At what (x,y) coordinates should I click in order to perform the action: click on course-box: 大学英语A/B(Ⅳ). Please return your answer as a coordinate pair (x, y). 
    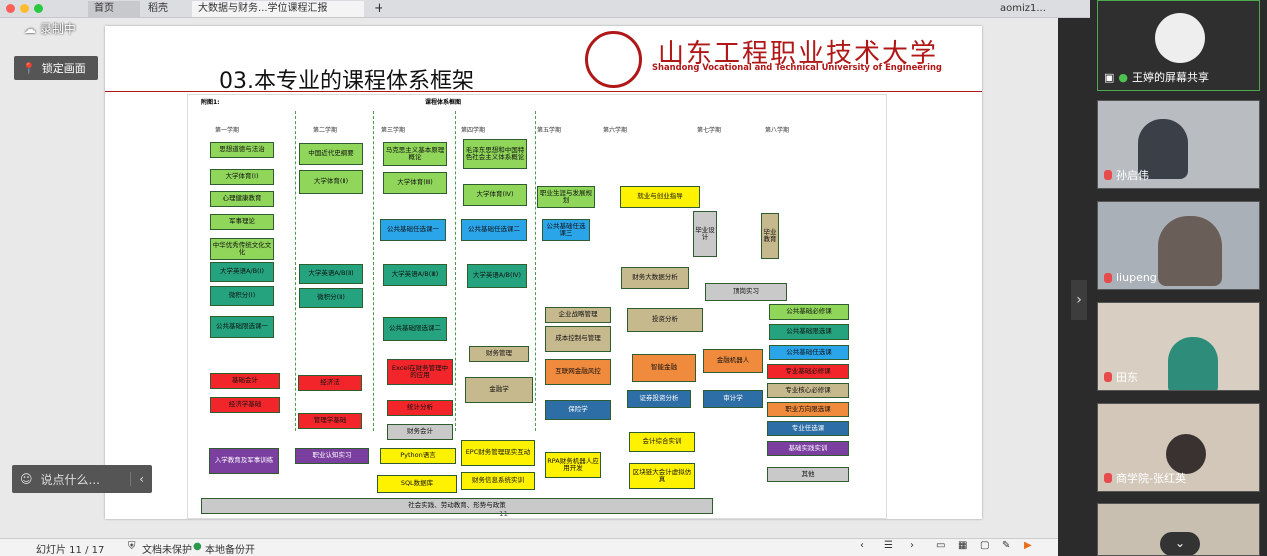
    Looking at the image, I should click on (497, 276).